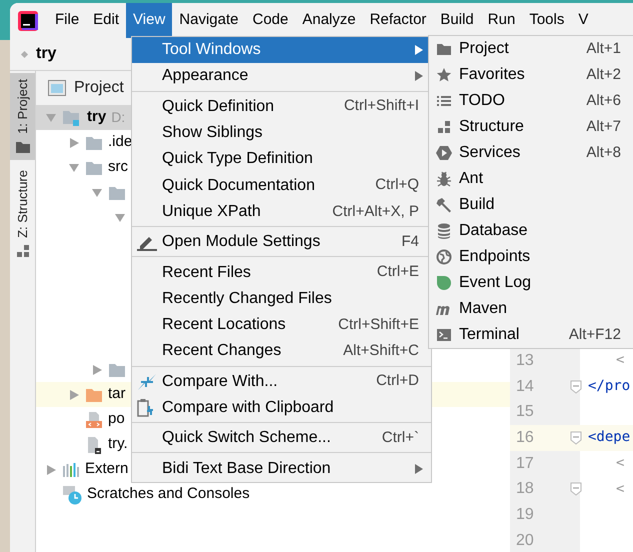 The width and height of the screenshot is (633, 552). What do you see at coordinates (531, 101) in the screenshot?
I see `menu-item: TODO Alt+6` at bounding box center [531, 101].